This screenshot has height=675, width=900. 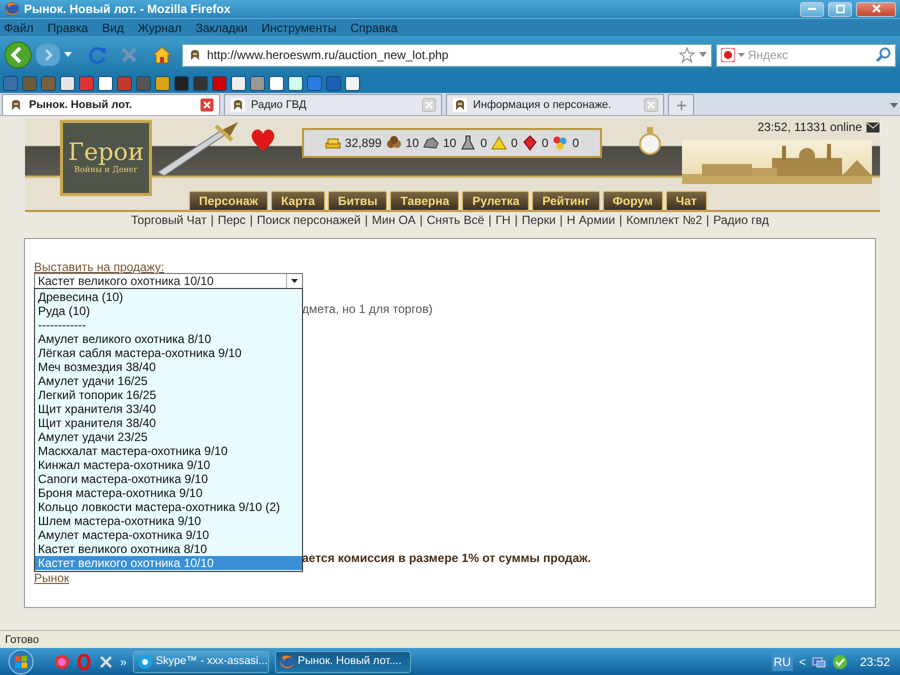 What do you see at coordinates (446, 558) in the screenshot?
I see `commission-note: ается комиссия в размере 1% от суммы продаж.` at bounding box center [446, 558].